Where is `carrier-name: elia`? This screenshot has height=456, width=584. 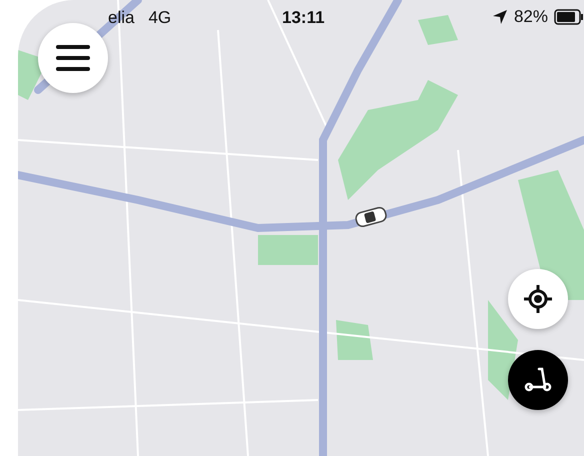 carrier-name: elia is located at coordinates (121, 18).